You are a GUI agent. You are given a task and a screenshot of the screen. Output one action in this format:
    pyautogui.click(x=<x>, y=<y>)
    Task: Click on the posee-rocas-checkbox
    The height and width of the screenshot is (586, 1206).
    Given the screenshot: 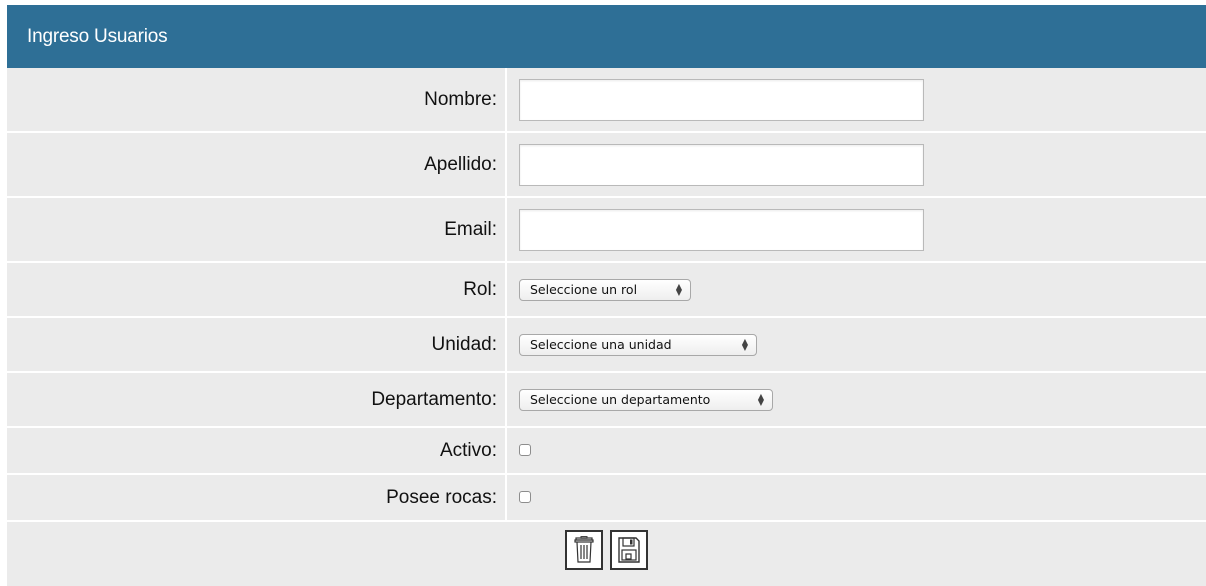 What is the action you would take?
    pyautogui.click(x=525, y=497)
    